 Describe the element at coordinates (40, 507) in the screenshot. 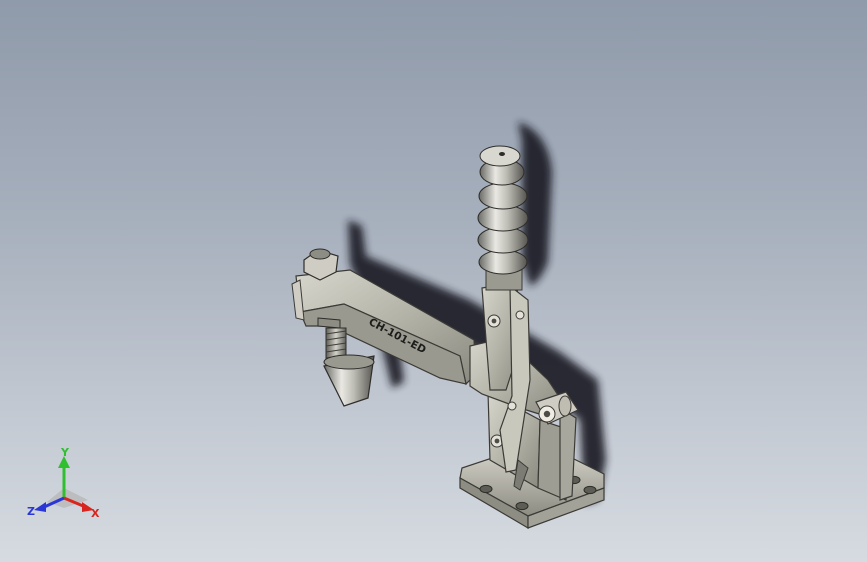

I see `z-axis-arrow` at that location.